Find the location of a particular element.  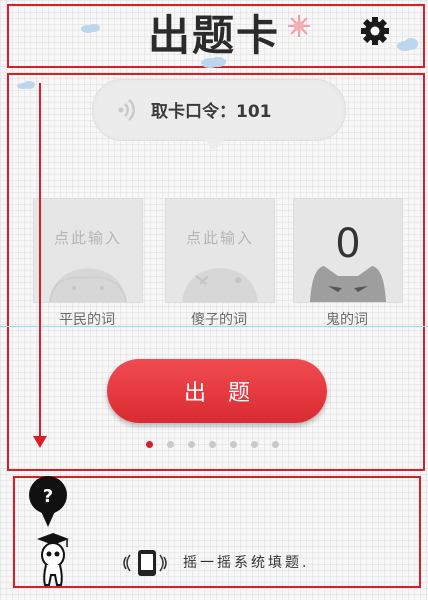

arrow-head is located at coordinates (40, 442).